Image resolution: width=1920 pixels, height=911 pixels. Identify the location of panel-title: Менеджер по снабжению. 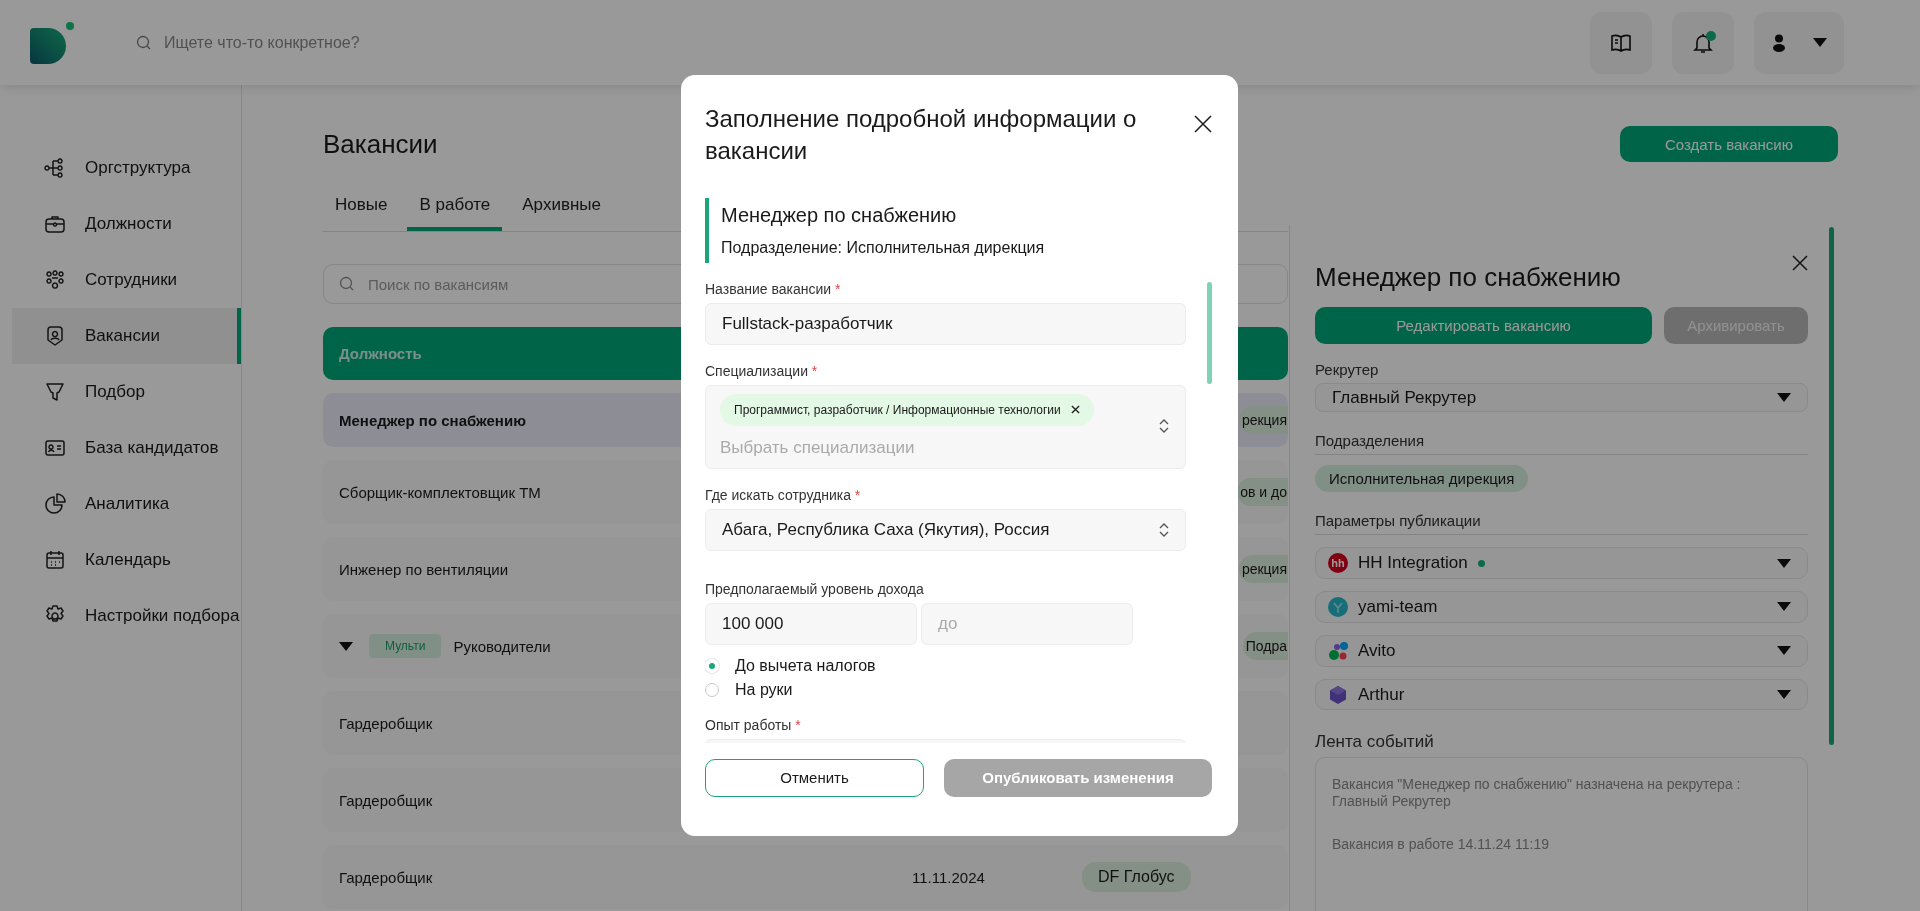
(1468, 277).